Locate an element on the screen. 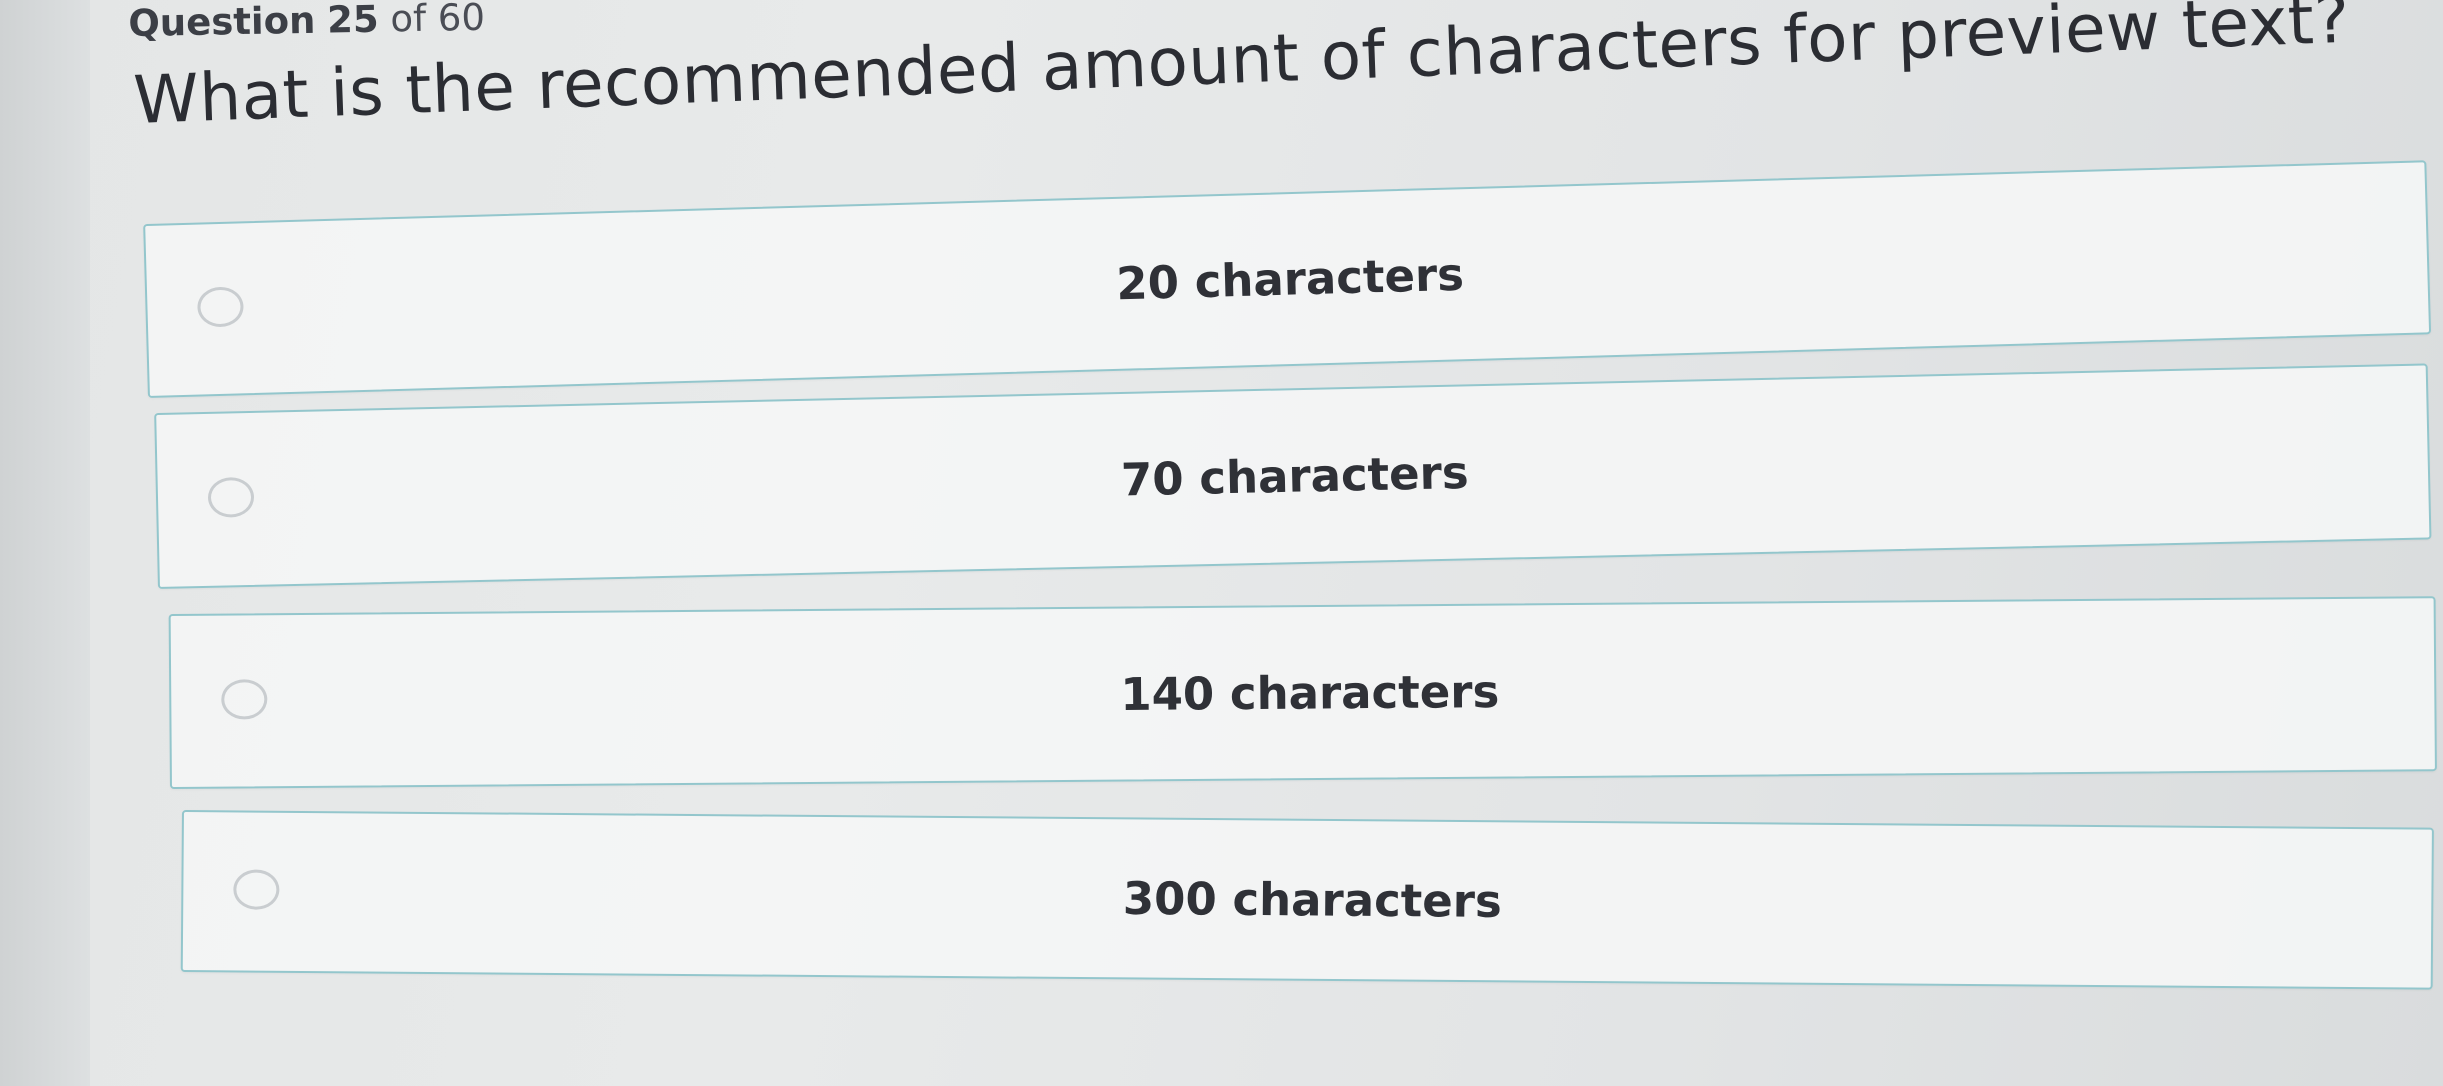  answer-option-label: 140 characters is located at coordinates (1310, 692).